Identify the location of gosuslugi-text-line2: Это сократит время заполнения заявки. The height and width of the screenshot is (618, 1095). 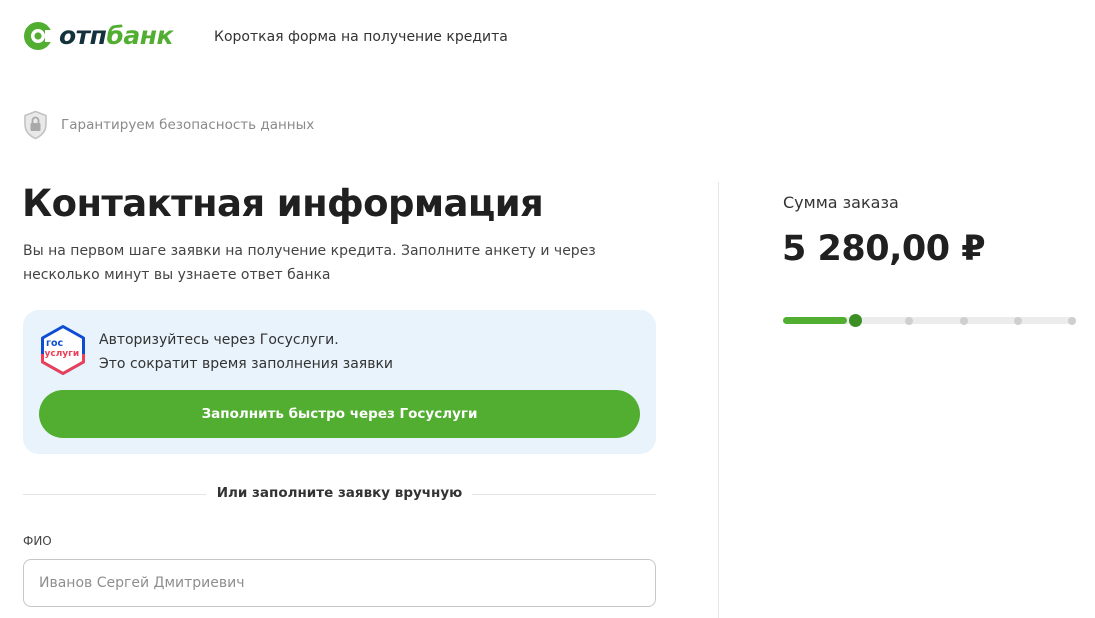
(246, 364).